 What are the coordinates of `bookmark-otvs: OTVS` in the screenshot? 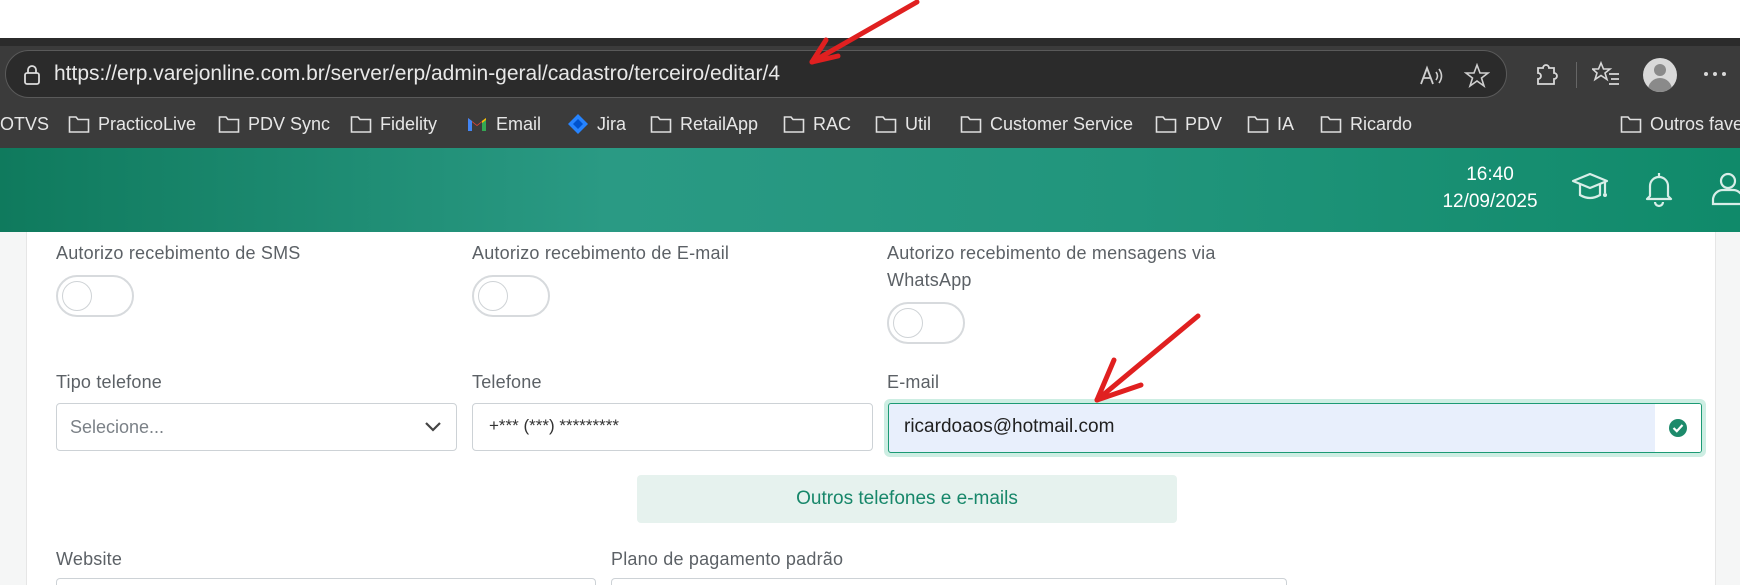 It's located at (24, 124).